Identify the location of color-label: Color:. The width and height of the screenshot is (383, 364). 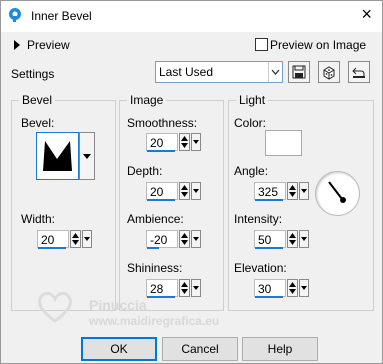
(250, 123).